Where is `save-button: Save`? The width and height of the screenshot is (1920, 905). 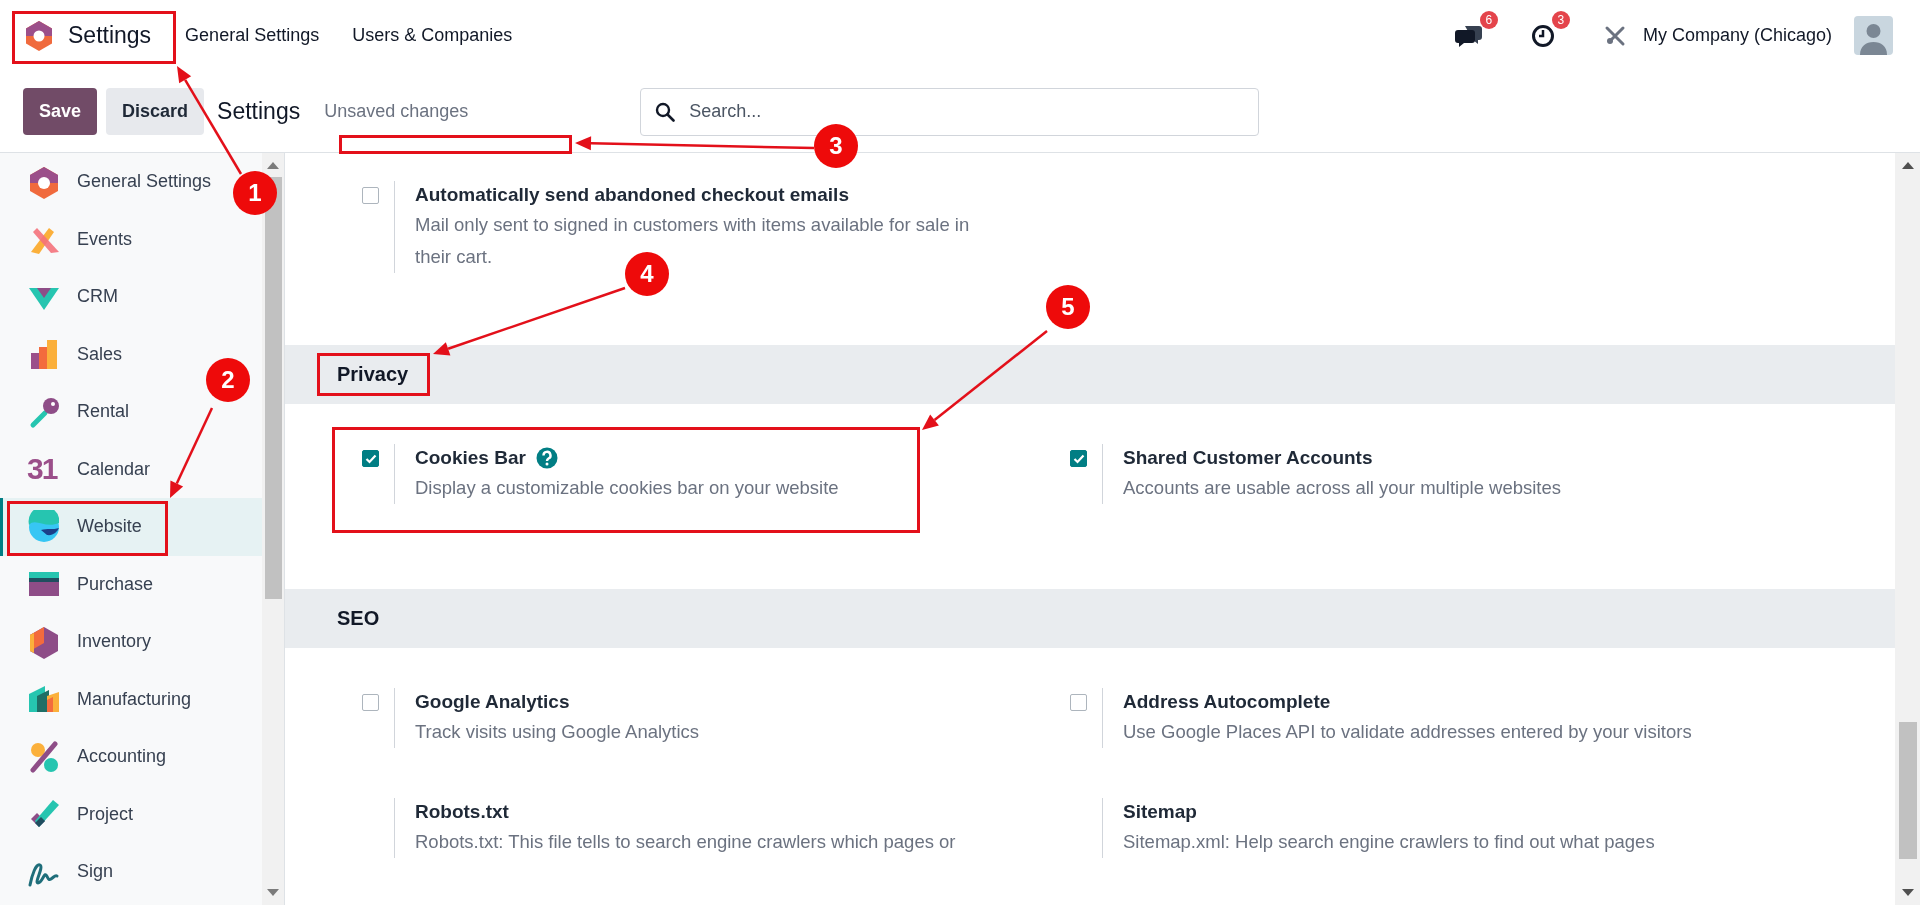 save-button: Save is located at coordinates (60, 111).